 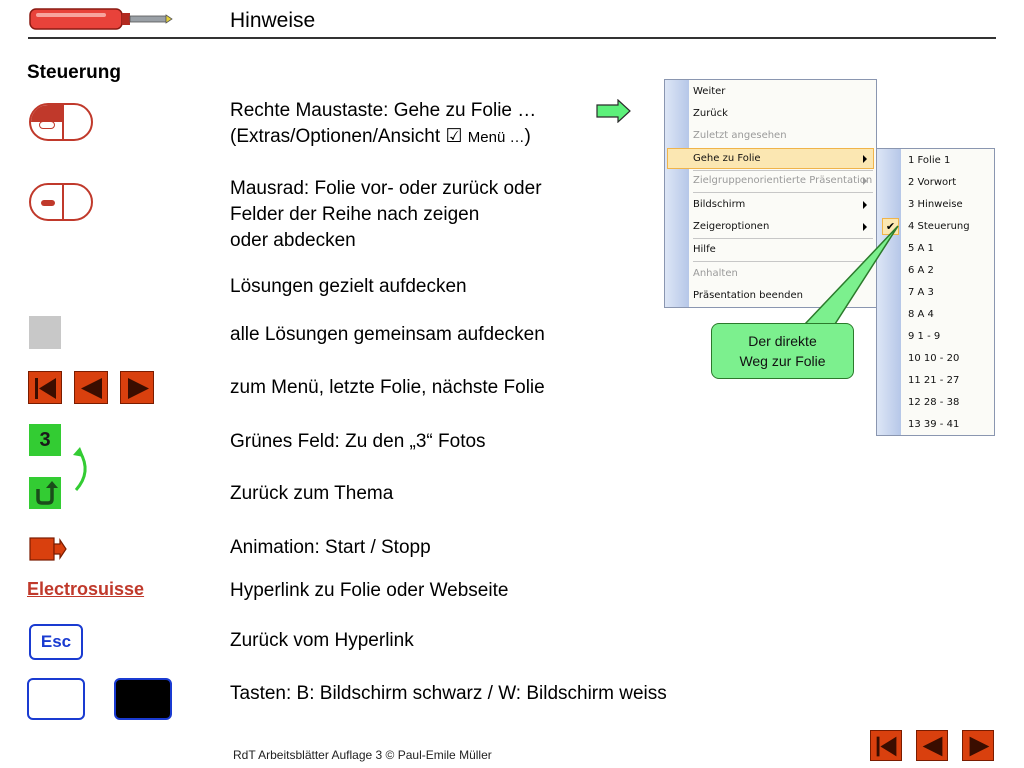 I want to click on menu-button, so click(x=45, y=387).